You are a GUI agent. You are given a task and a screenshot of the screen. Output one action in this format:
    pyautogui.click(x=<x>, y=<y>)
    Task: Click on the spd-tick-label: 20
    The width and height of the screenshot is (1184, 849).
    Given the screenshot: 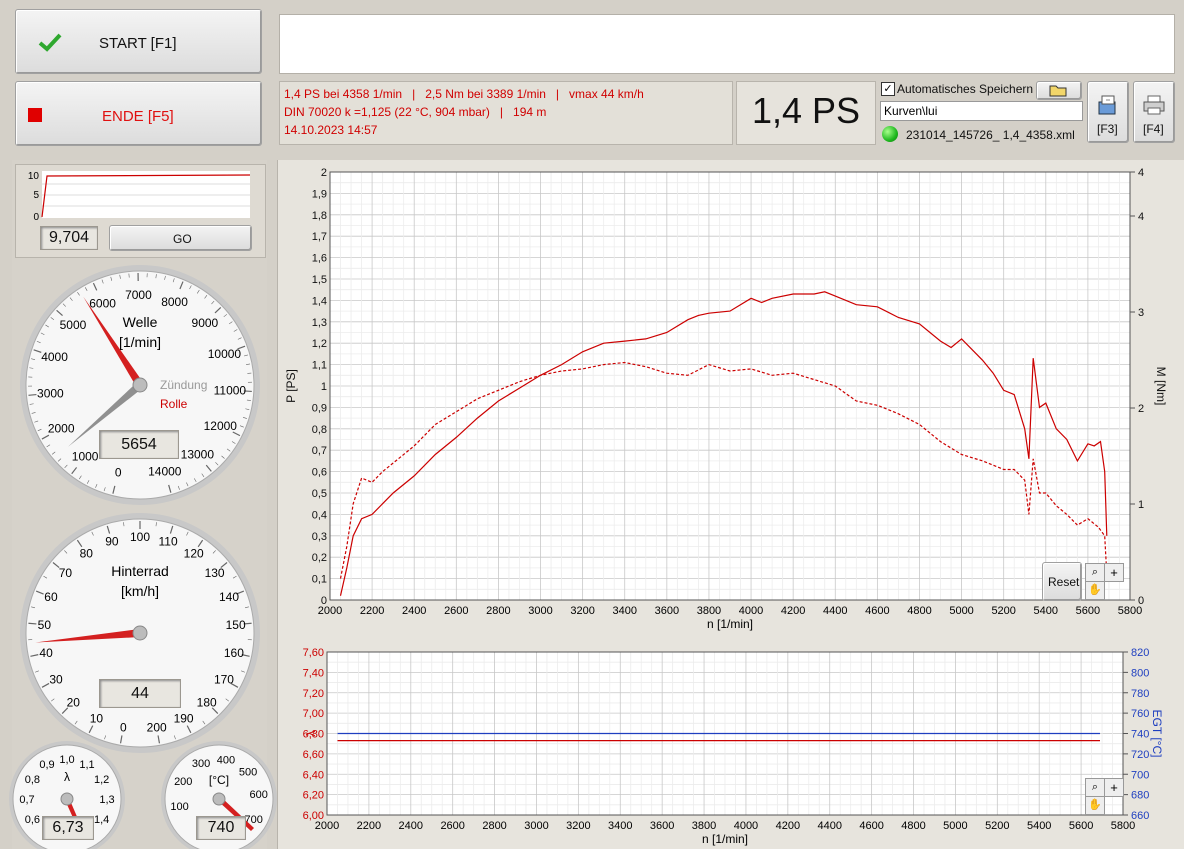 What is the action you would take?
    pyautogui.click(x=74, y=702)
    